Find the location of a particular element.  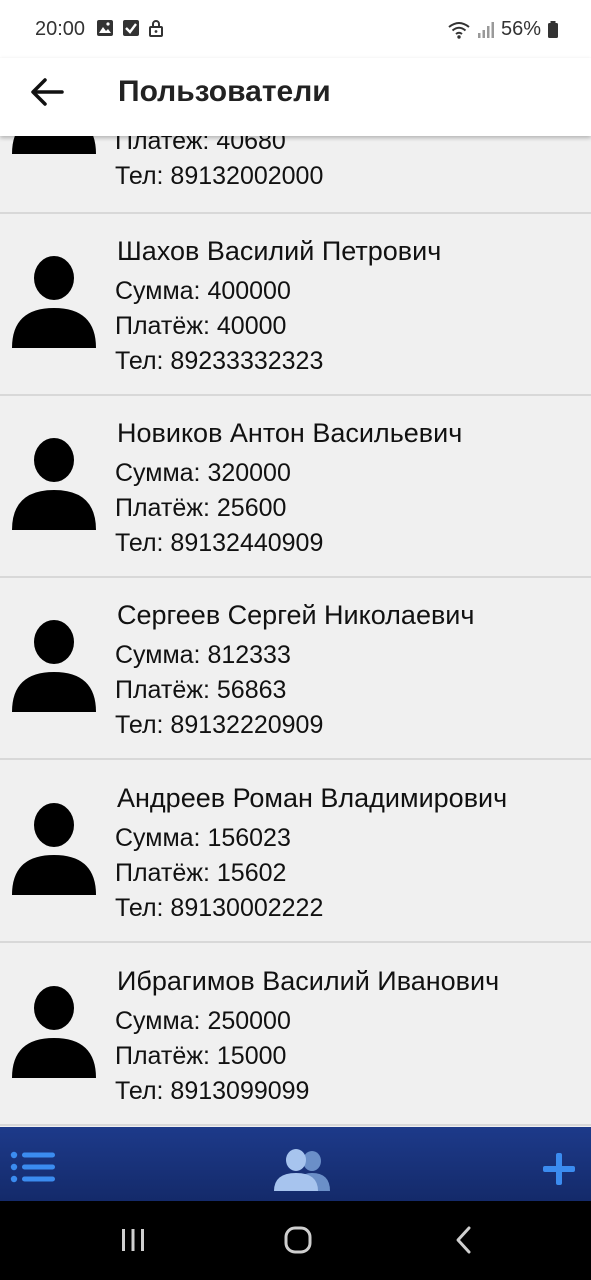

status-right: 56% is located at coordinates (503, 29).